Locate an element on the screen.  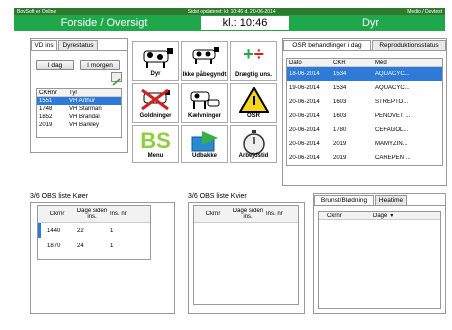
brunst-table: Ckrnr Dage ▾ is located at coordinates (379, 260).